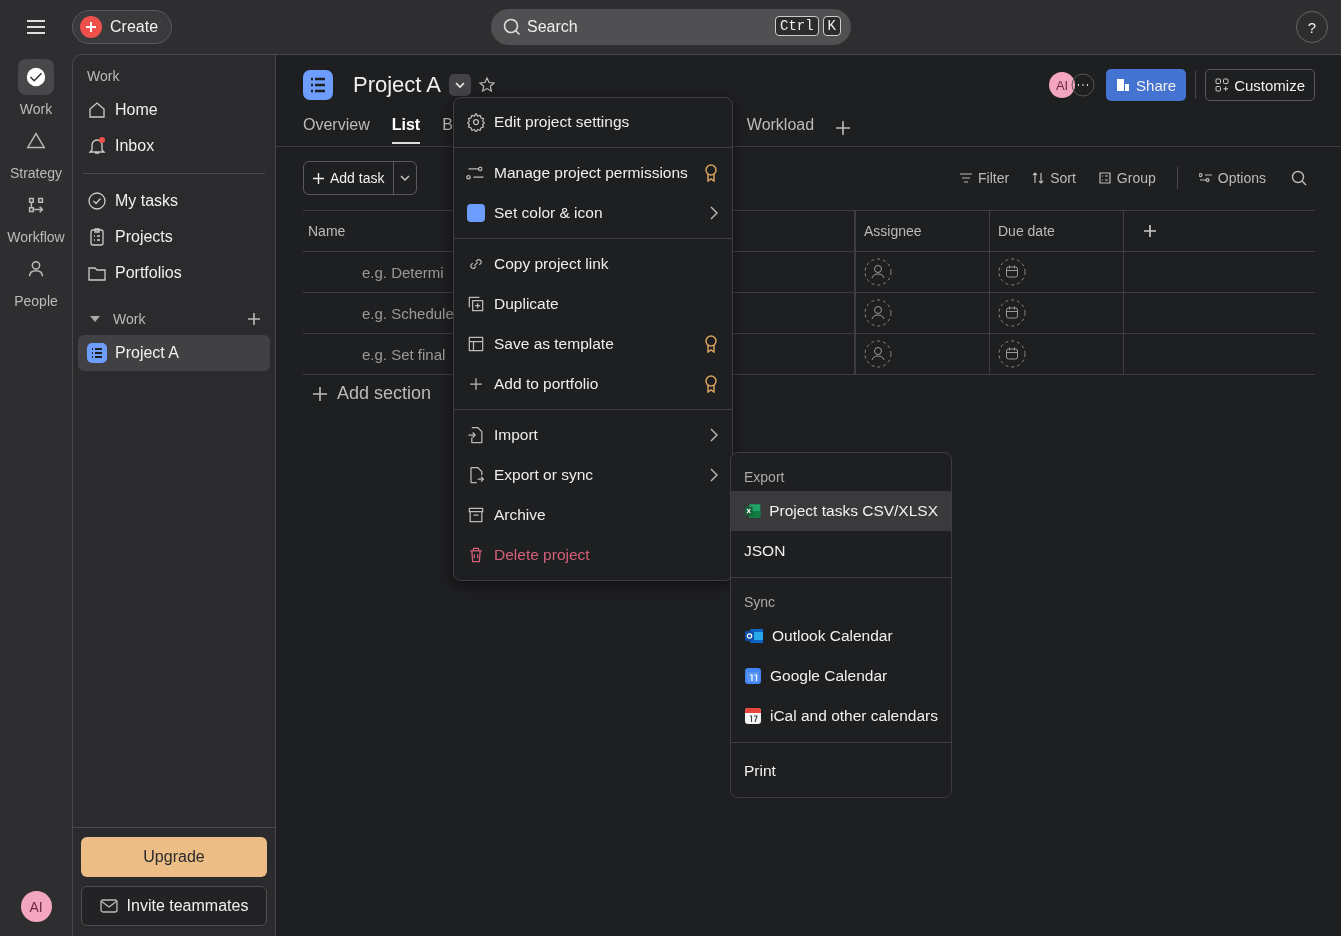 This screenshot has width=1341, height=936. What do you see at coordinates (476, 344) in the screenshot?
I see `template-icon` at bounding box center [476, 344].